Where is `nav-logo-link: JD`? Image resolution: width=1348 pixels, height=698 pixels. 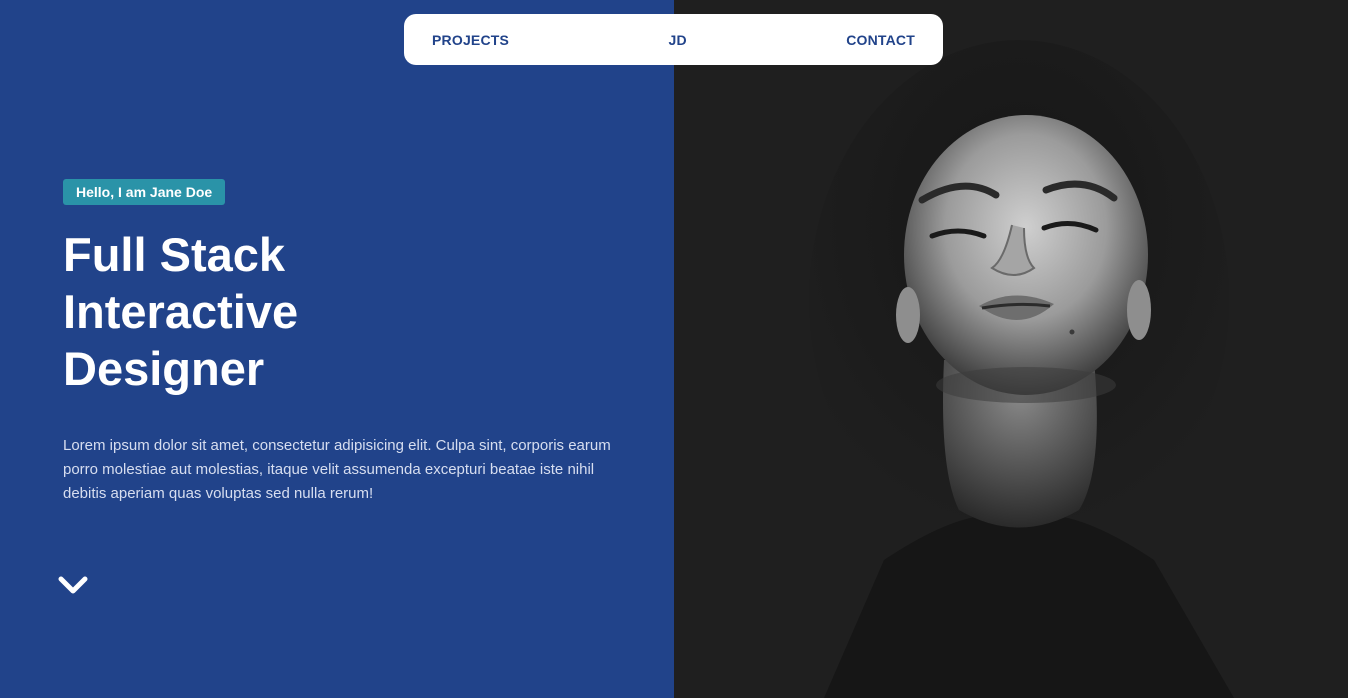
nav-logo-link: JD is located at coordinates (677, 40).